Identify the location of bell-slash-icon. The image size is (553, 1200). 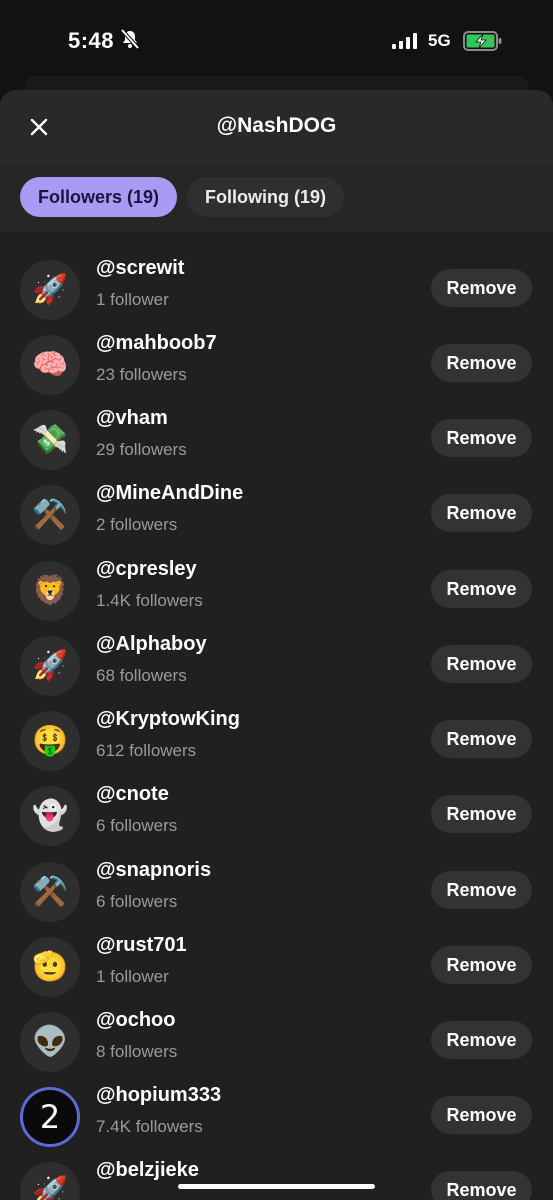
(130, 39).